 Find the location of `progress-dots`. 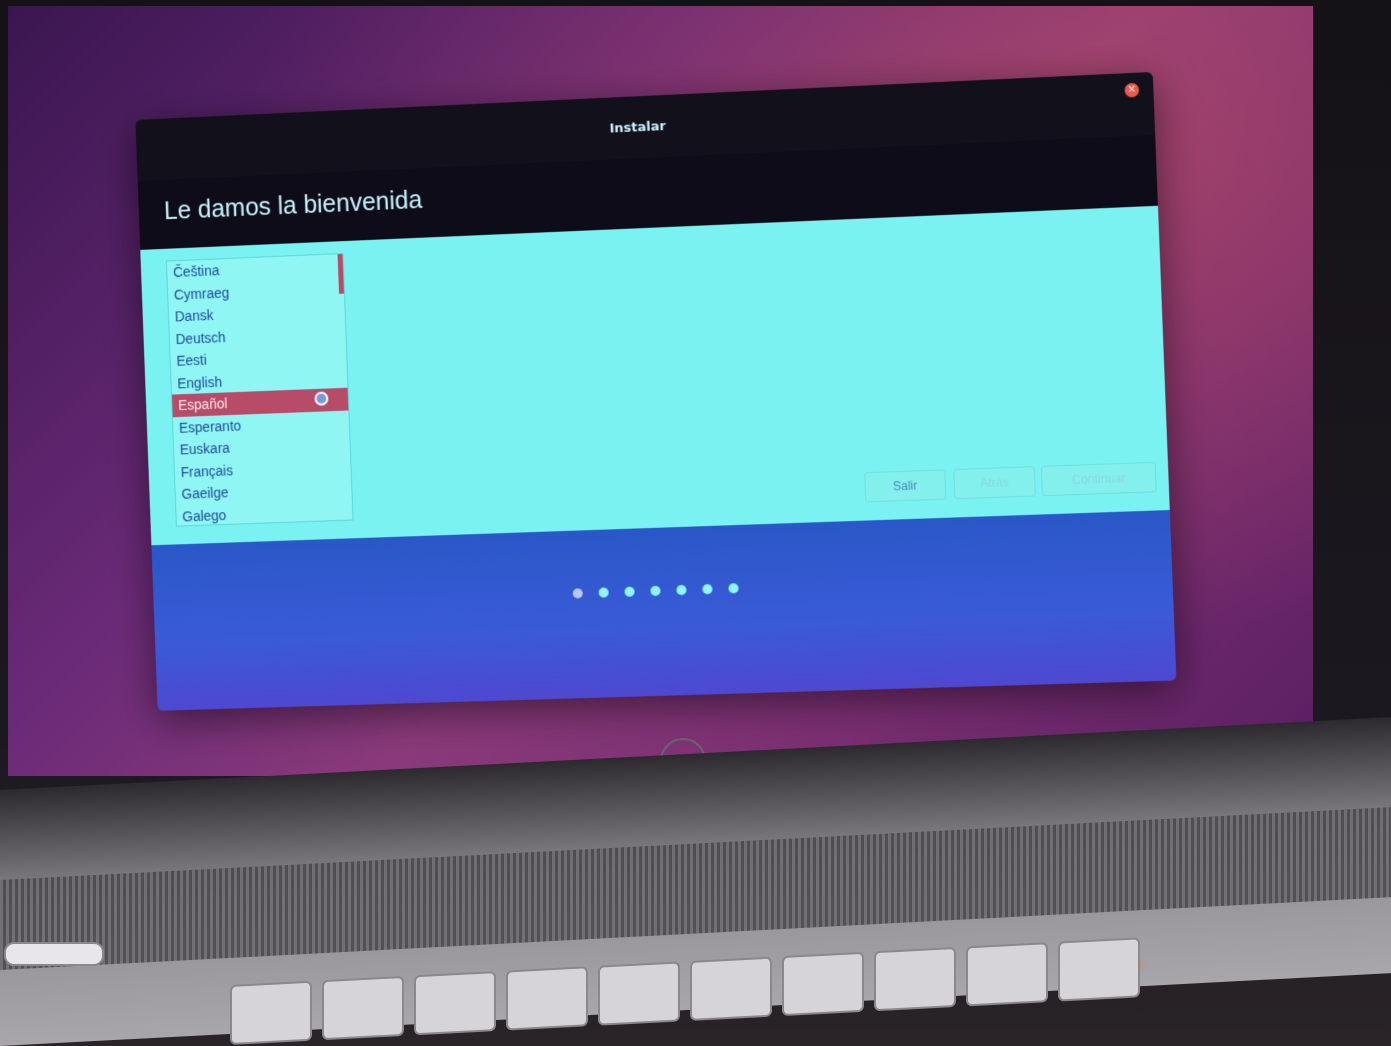

progress-dots is located at coordinates (663, 590).